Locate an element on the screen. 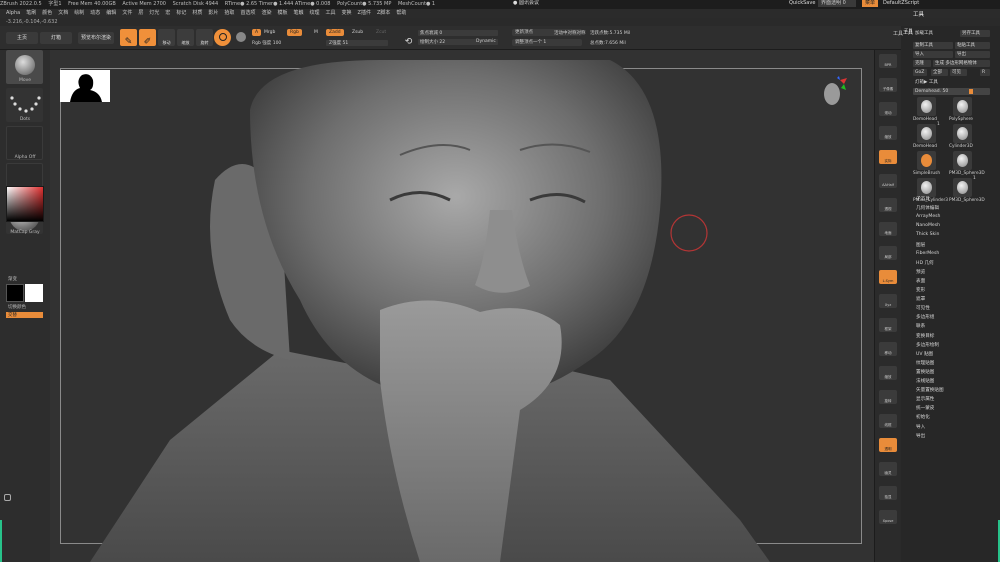 Image resolution: width=1000 pixels, height=562 pixels. zadd-toggle: Zadd is located at coordinates (335, 32).